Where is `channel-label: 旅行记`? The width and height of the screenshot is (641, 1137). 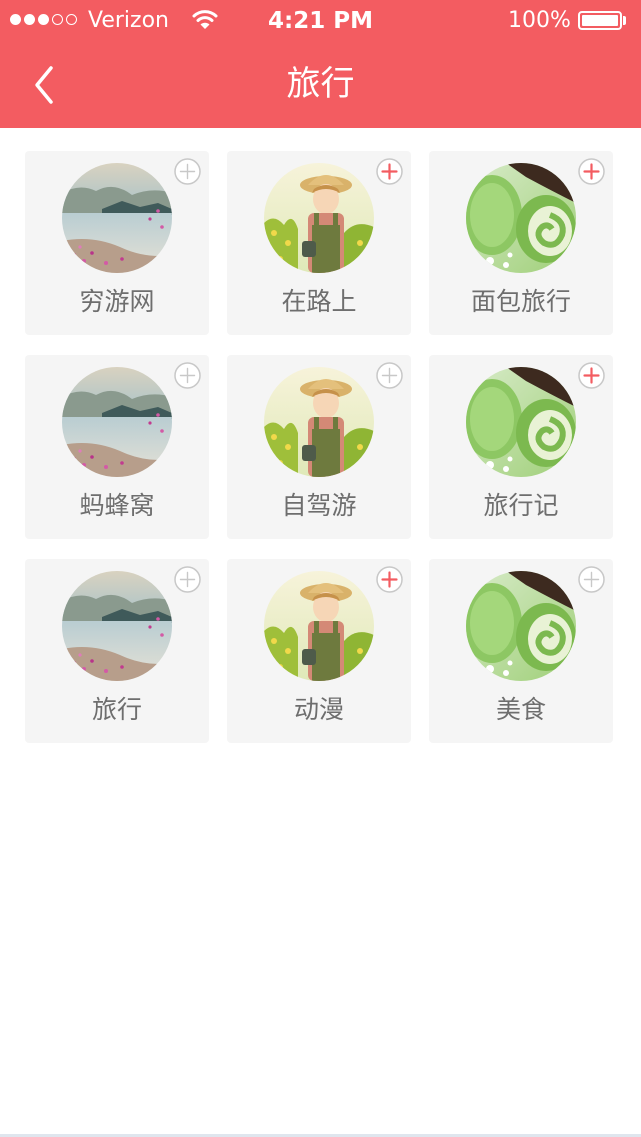
channel-label: 旅行记 is located at coordinates (521, 505).